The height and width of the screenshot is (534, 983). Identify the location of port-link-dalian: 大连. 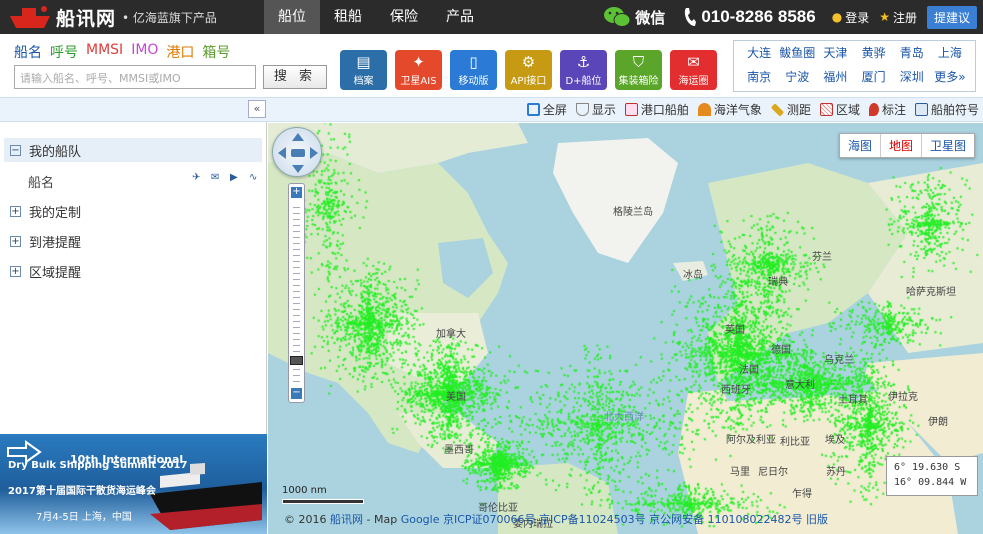
(759, 54).